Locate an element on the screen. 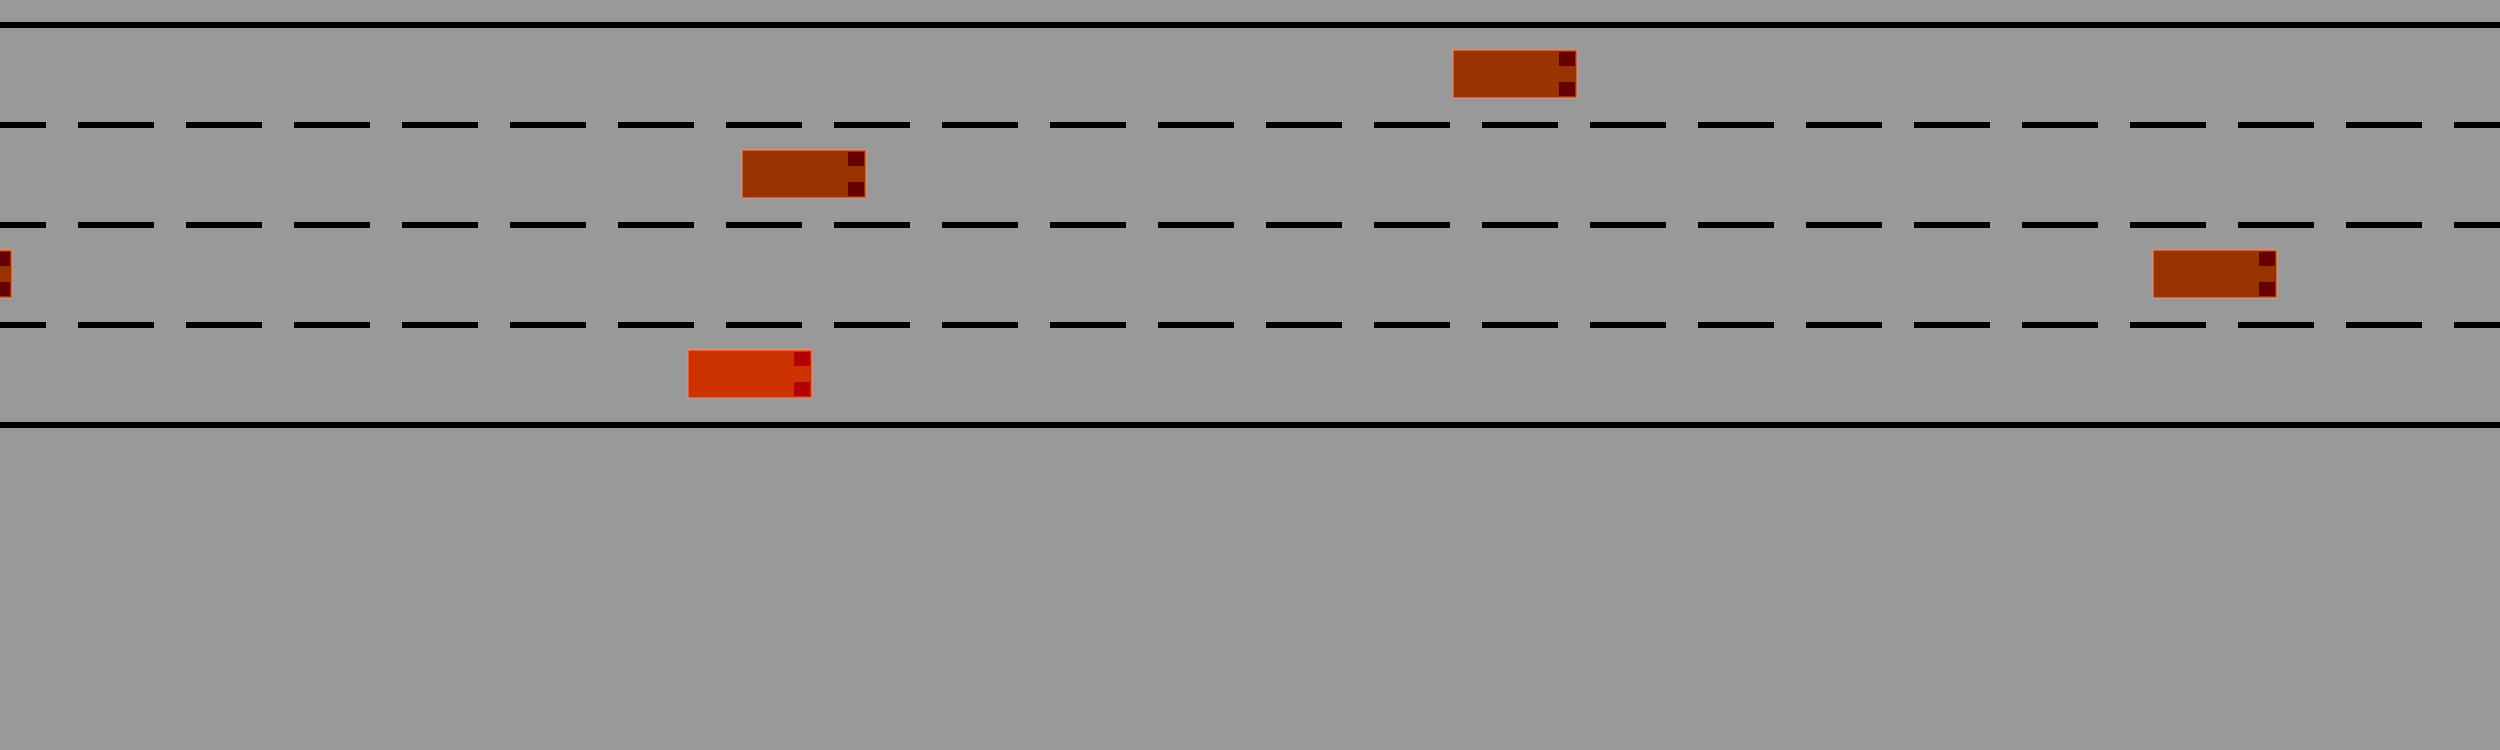 The height and width of the screenshot is (750, 2500). vehicle-other-lane-2-left is located at coordinates (6, 274).